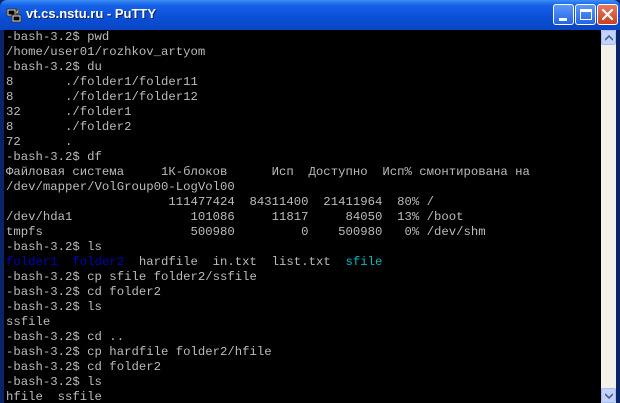 This screenshot has height=403, width=620. I want to click on terminal-line: 8 ./folder1/folder12, so click(102, 97).